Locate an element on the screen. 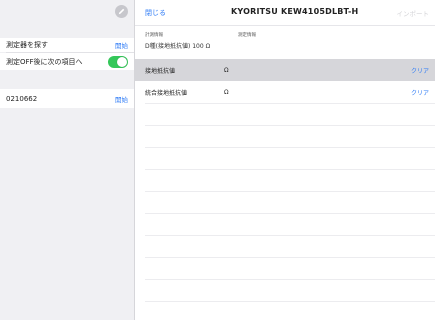 Image resolution: width=435 pixels, height=320 pixels. edit-button is located at coordinates (121, 11).